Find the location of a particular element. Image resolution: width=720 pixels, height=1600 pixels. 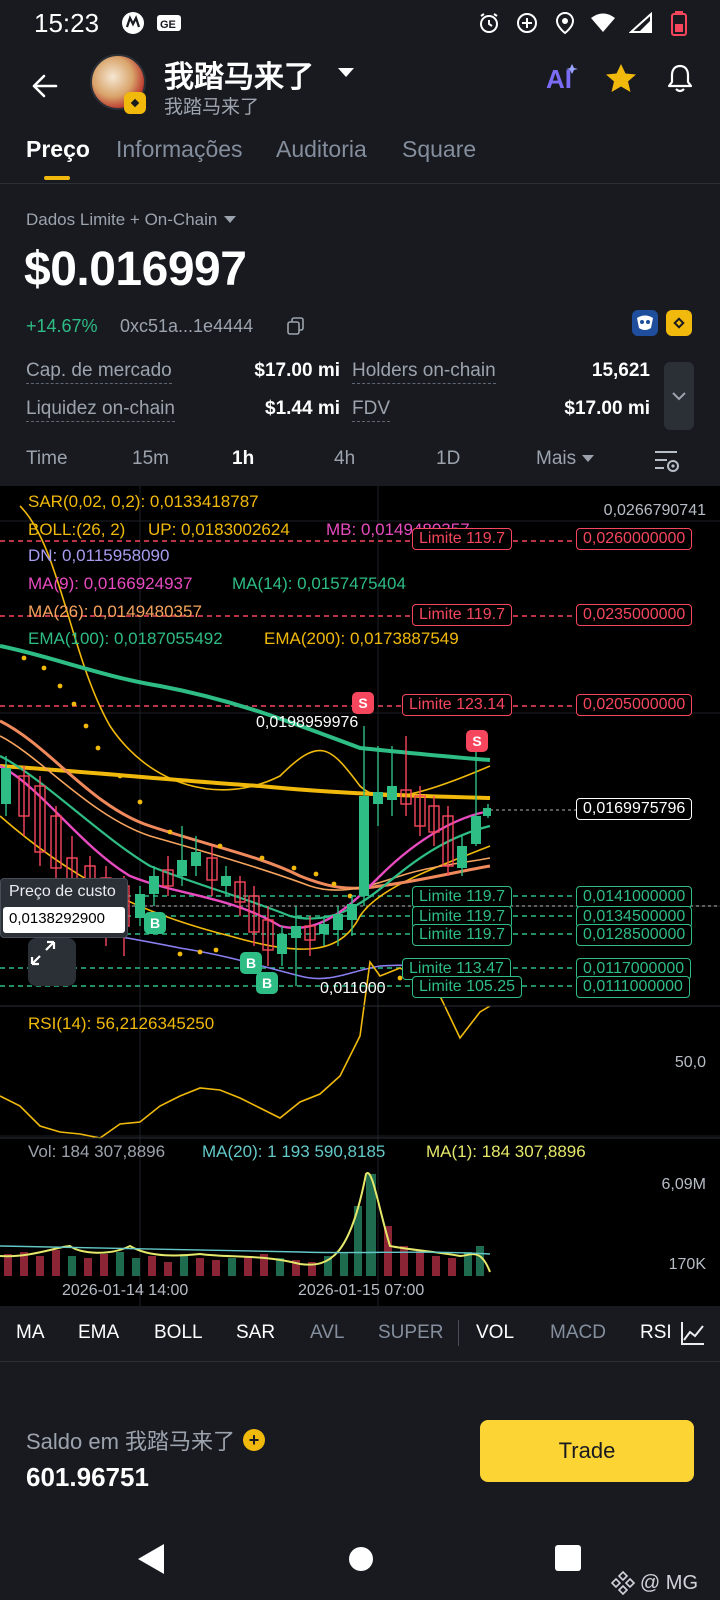

date-label: 2026-01-15 07:00 is located at coordinates (361, 1290).